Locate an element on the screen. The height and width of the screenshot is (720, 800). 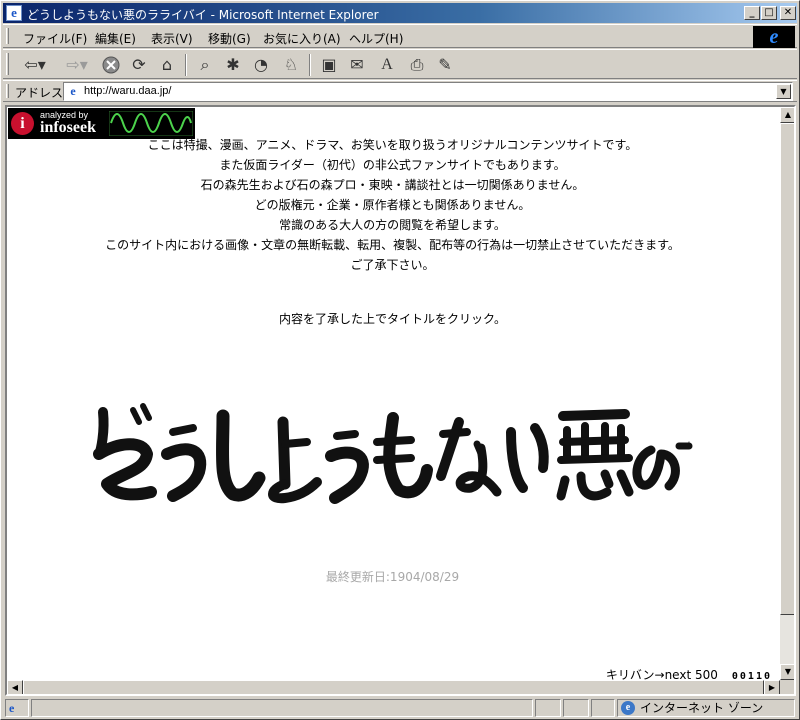
menu-favorites: お気に入り(A) is located at coordinates (302, 38).